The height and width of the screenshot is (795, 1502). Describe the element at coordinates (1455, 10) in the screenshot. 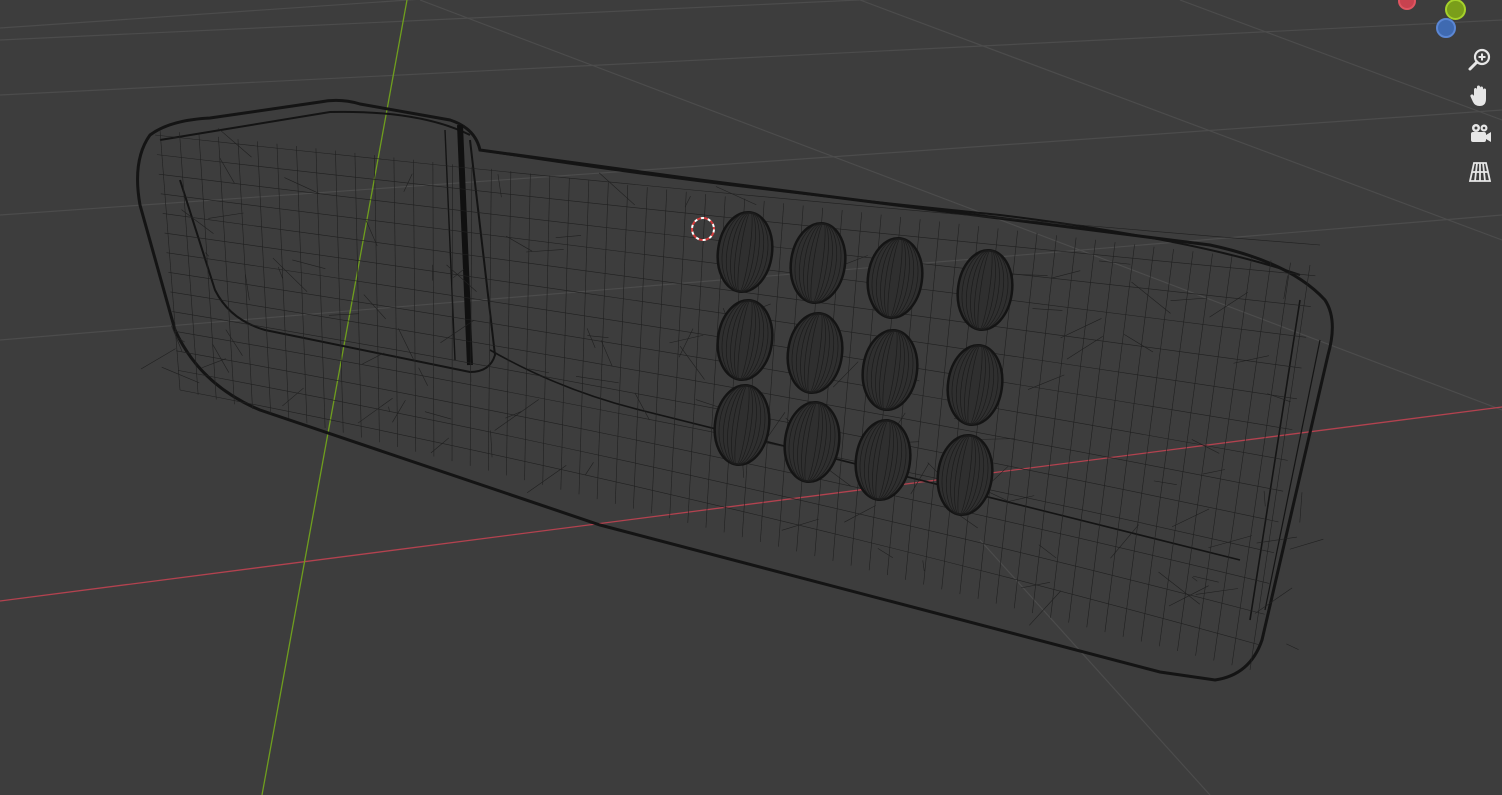

I see `gizmo-y-axis` at that location.